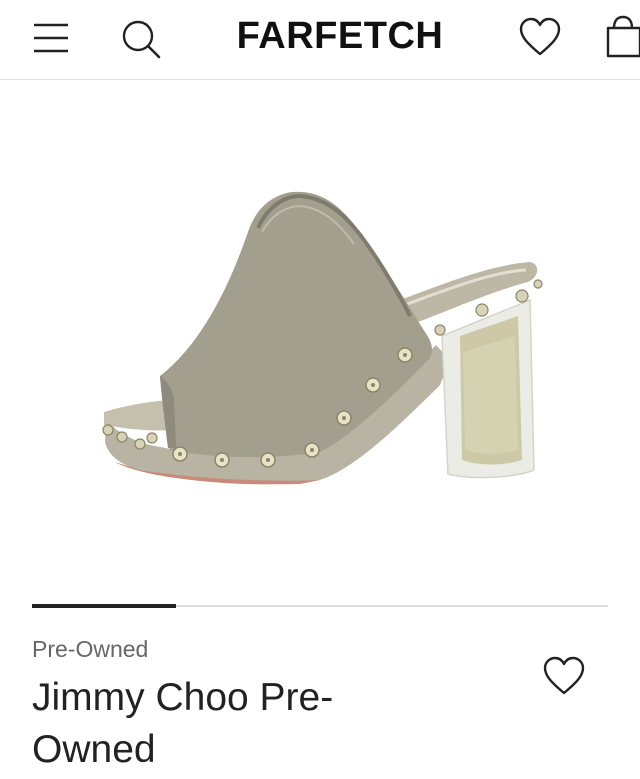  Describe the element at coordinates (320, 606) in the screenshot. I see `image-carousel-indicator` at that location.